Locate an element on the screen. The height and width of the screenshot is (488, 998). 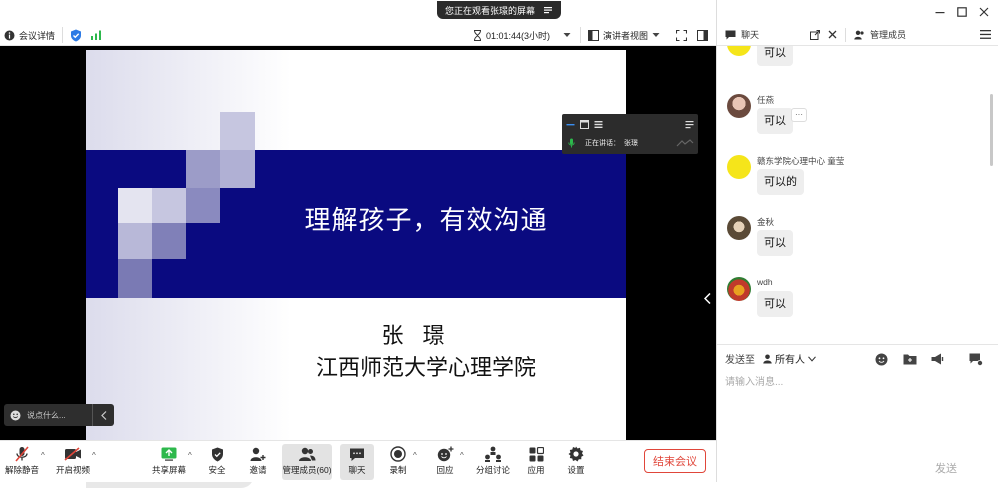
start-video-button: 开启视频 is located at coordinates (73, 462).